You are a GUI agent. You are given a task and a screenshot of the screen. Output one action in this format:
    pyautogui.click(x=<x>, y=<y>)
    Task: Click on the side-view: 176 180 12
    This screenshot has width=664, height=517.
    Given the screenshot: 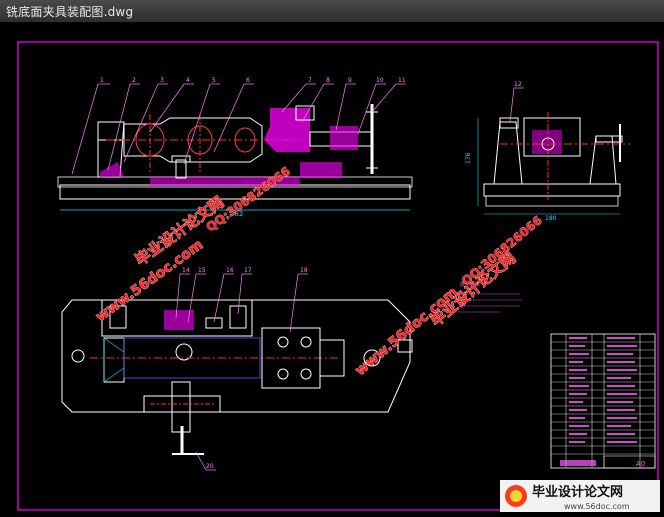 What is the action you would take?
    pyautogui.click(x=547, y=151)
    